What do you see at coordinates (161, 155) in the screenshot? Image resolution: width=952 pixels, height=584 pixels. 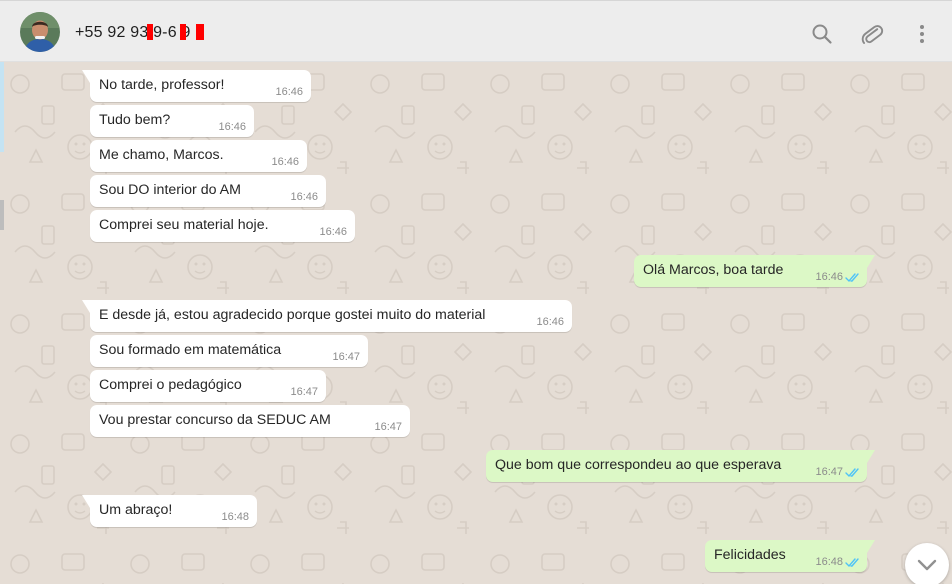 I see `message-text: Me chamo, Marcos.` at bounding box center [161, 155].